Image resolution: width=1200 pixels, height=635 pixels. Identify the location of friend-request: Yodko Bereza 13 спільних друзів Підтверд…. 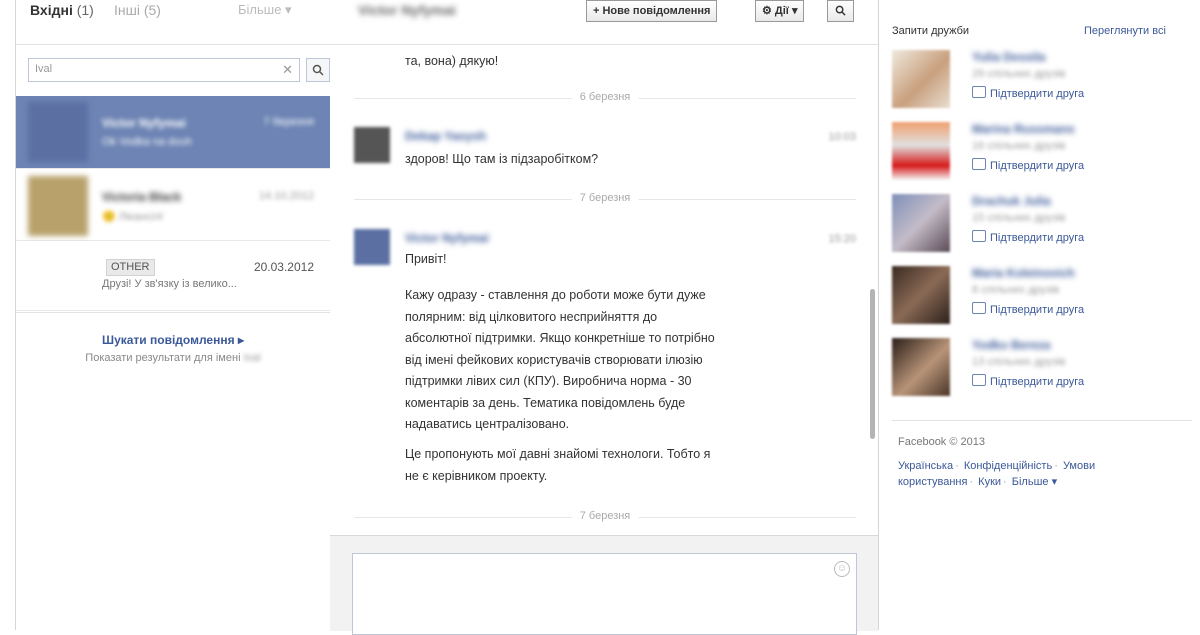
(1042, 370).